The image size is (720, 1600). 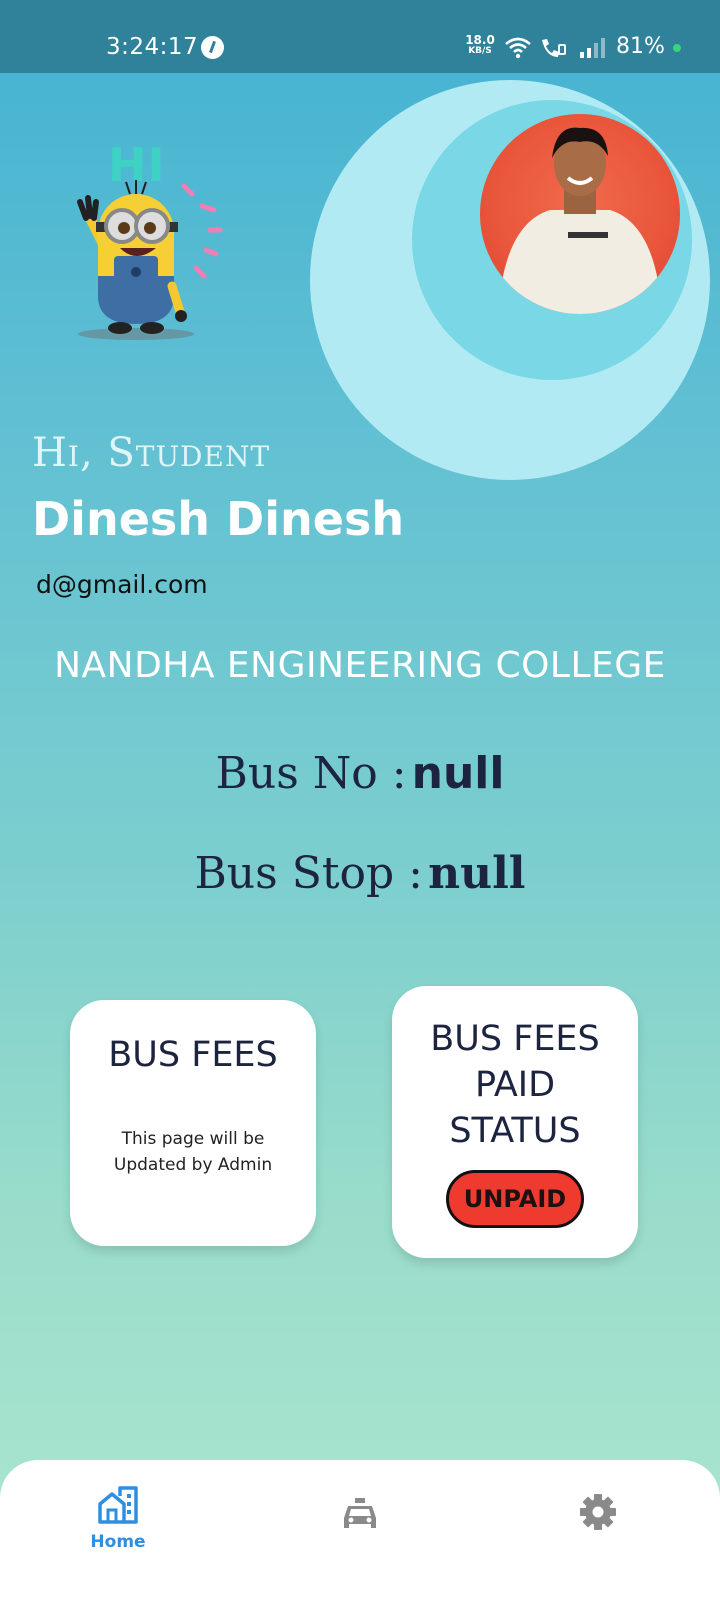 I want to click on privacy-indicator, so click(x=677, y=48).